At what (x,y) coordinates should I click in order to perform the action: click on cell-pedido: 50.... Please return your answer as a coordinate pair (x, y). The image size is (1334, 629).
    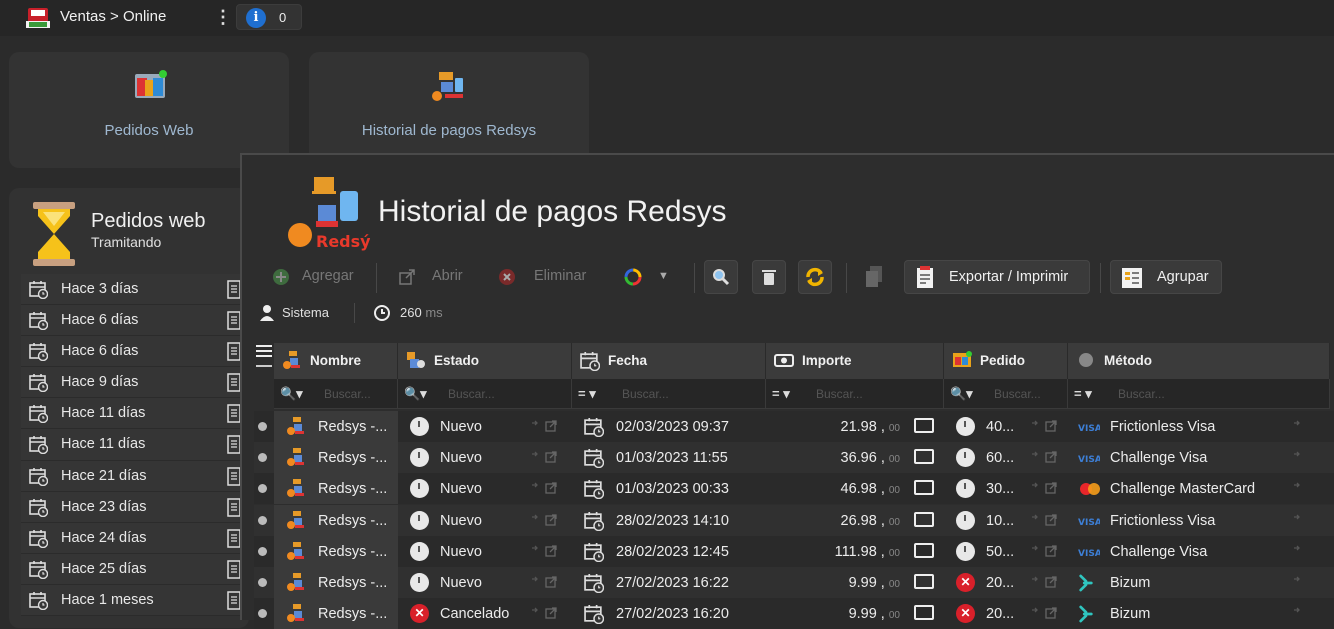
    Looking at the image, I should click on (1006, 551).